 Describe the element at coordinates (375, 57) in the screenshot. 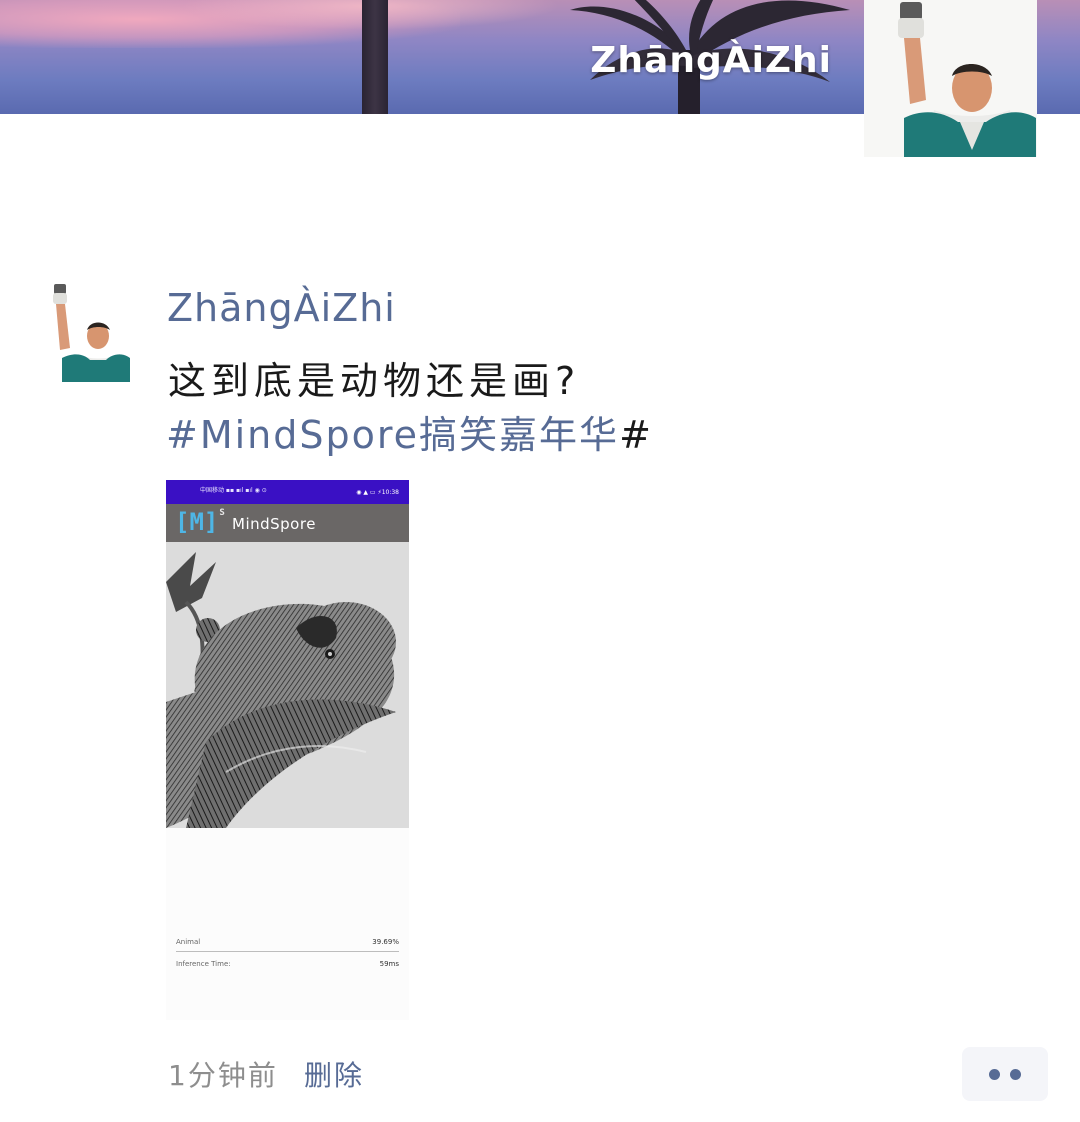

I see `palm-trunk` at that location.